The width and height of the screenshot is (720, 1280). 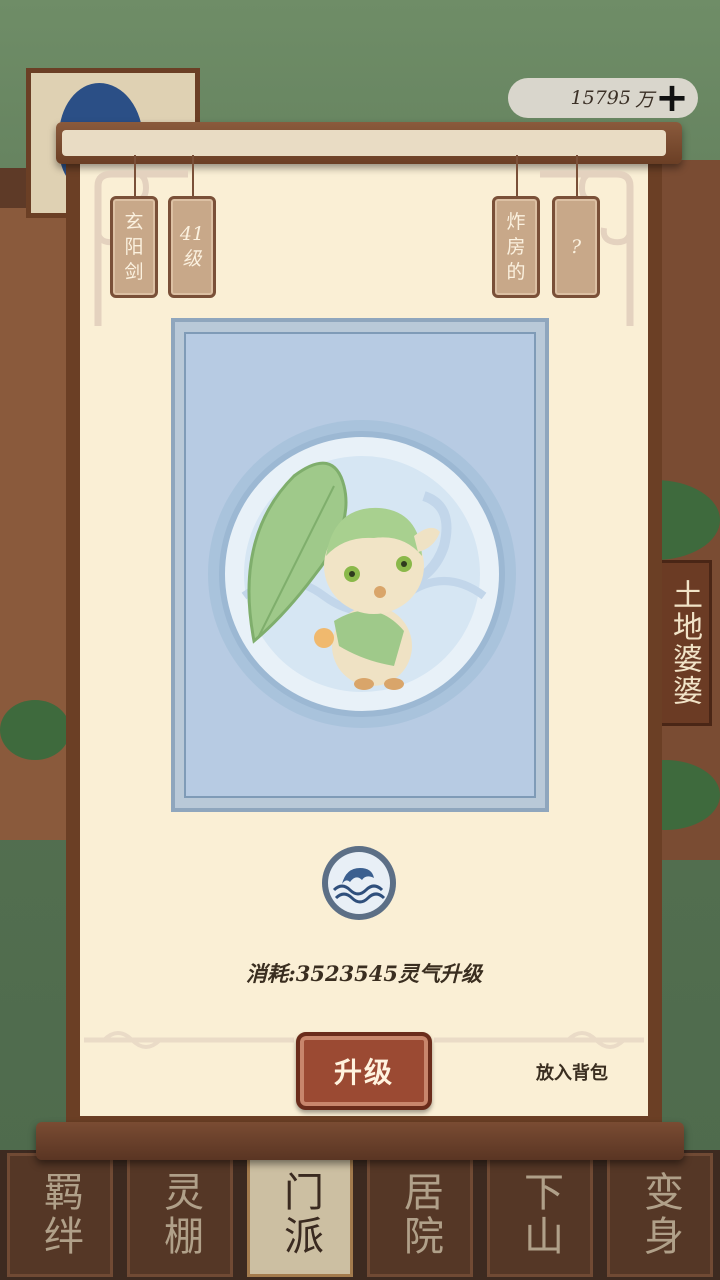 What do you see at coordinates (360, 1215) in the screenshot?
I see `bottom-nav: 羁绊 灵棚 门派 居院 下山 变身` at bounding box center [360, 1215].